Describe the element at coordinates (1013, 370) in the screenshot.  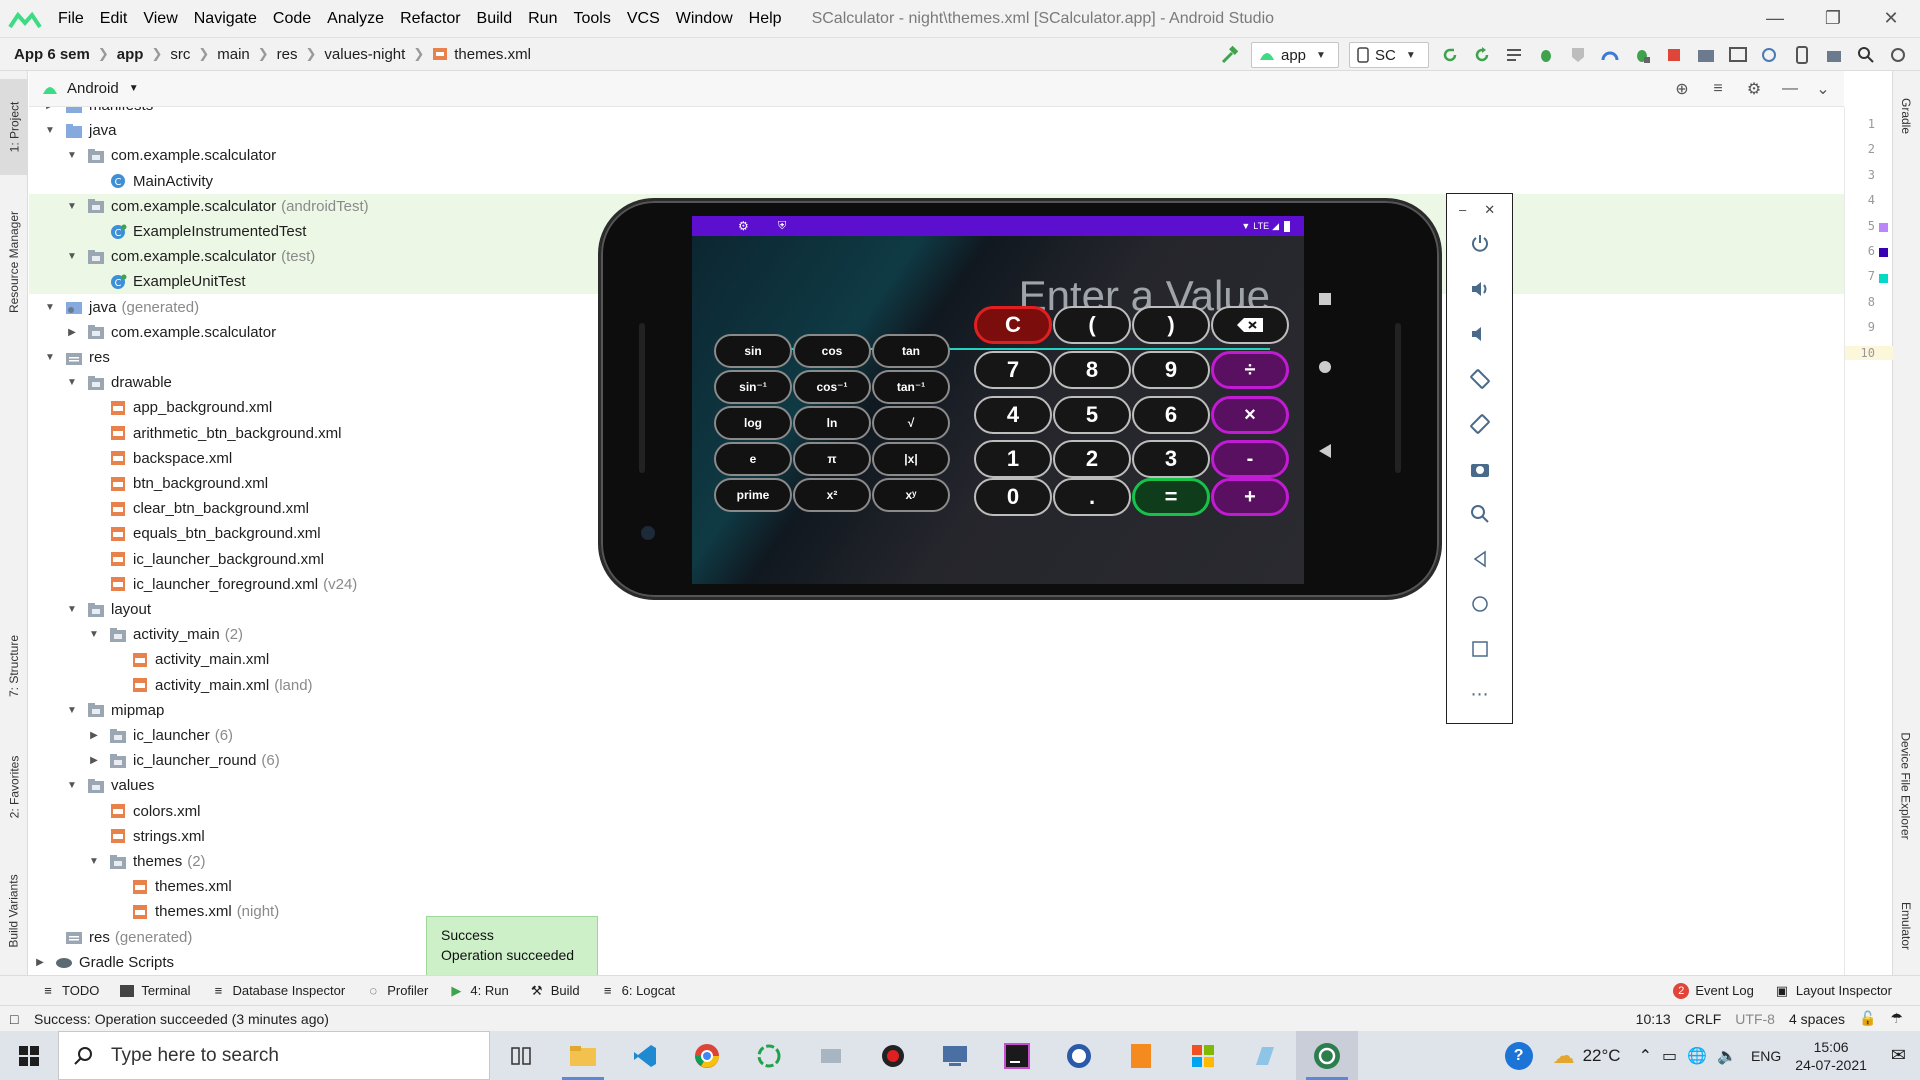
I see `key-seven: 7` at that location.